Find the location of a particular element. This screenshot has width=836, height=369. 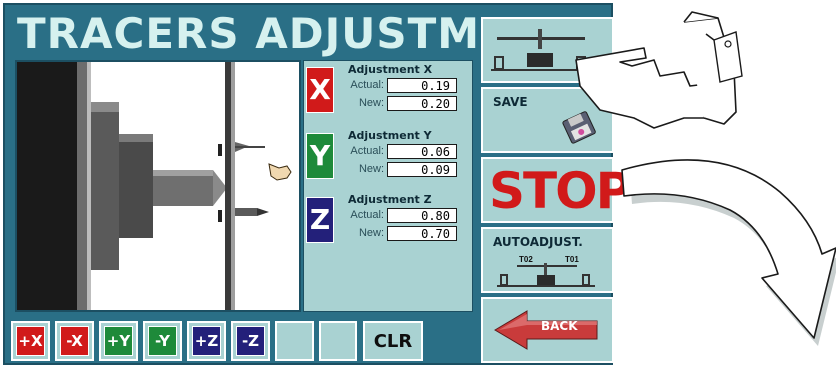

plus-y-button: +Y is located at coordinates (118, 341).